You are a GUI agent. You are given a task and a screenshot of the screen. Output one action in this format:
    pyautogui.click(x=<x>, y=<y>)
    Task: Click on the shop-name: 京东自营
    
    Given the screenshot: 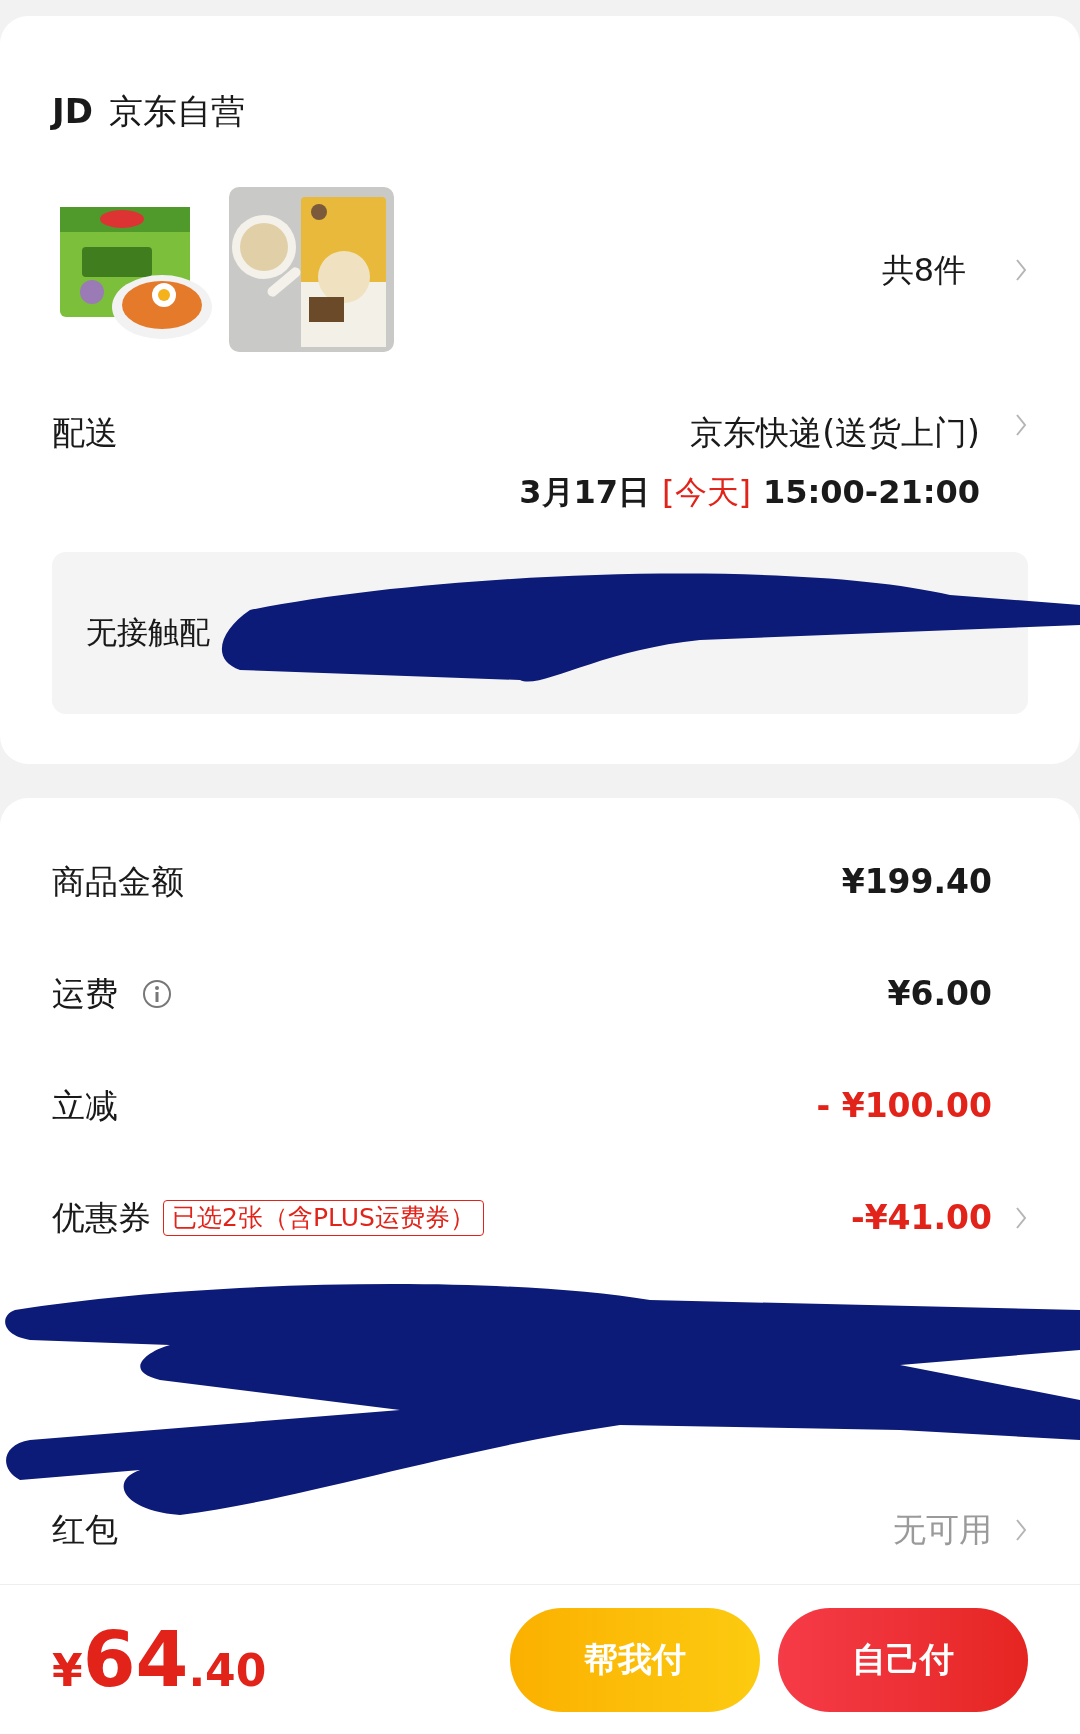 What is the action you would take?
    pyautogui.click(x=176, y=111)
    